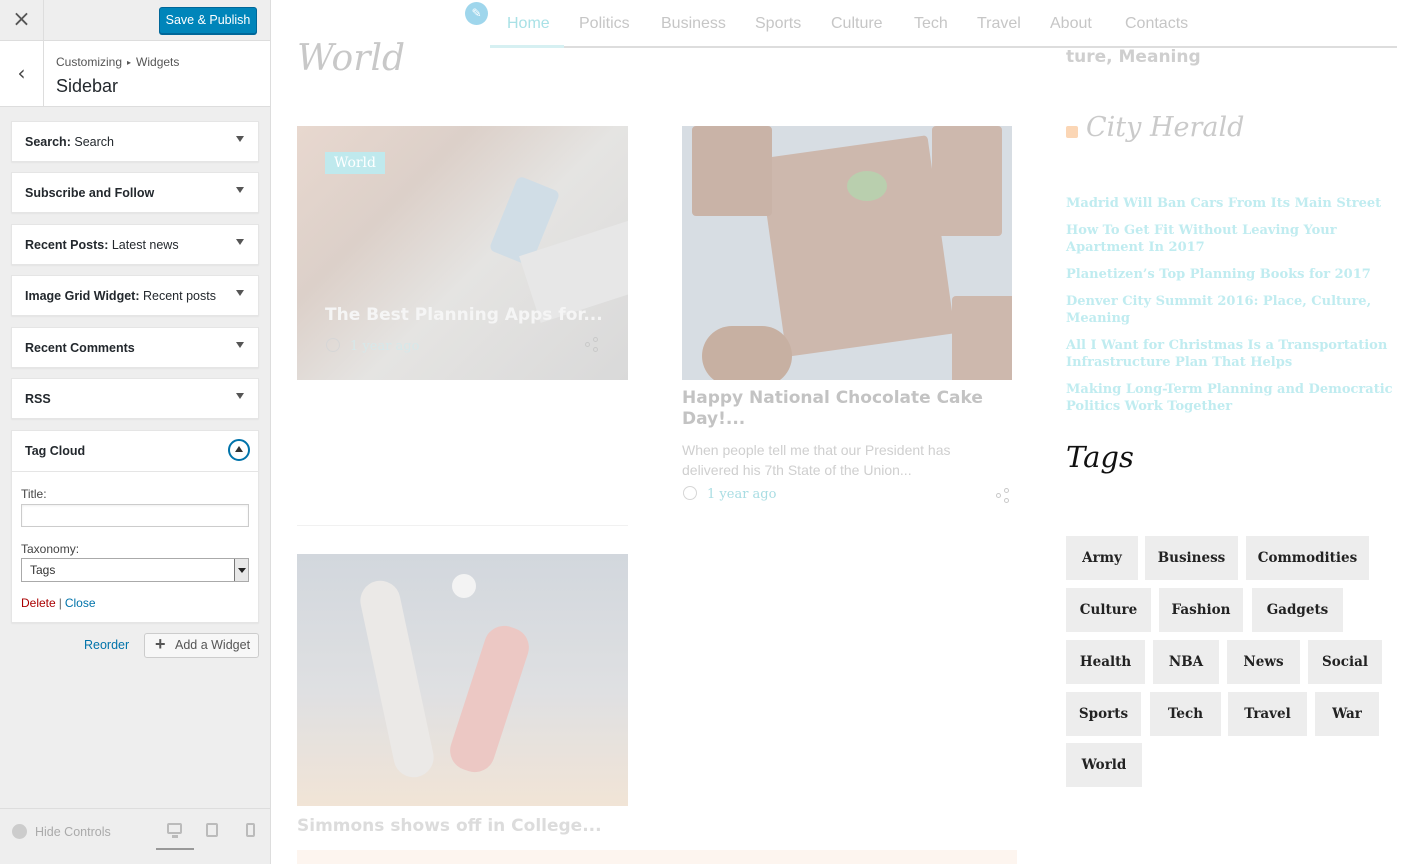 The image size is (1419, 864). What do you see at coordinates (1297, 610) in the screenshot?
I see `tag-gadgets: Gadgets` at bounding box center [1297, 610].